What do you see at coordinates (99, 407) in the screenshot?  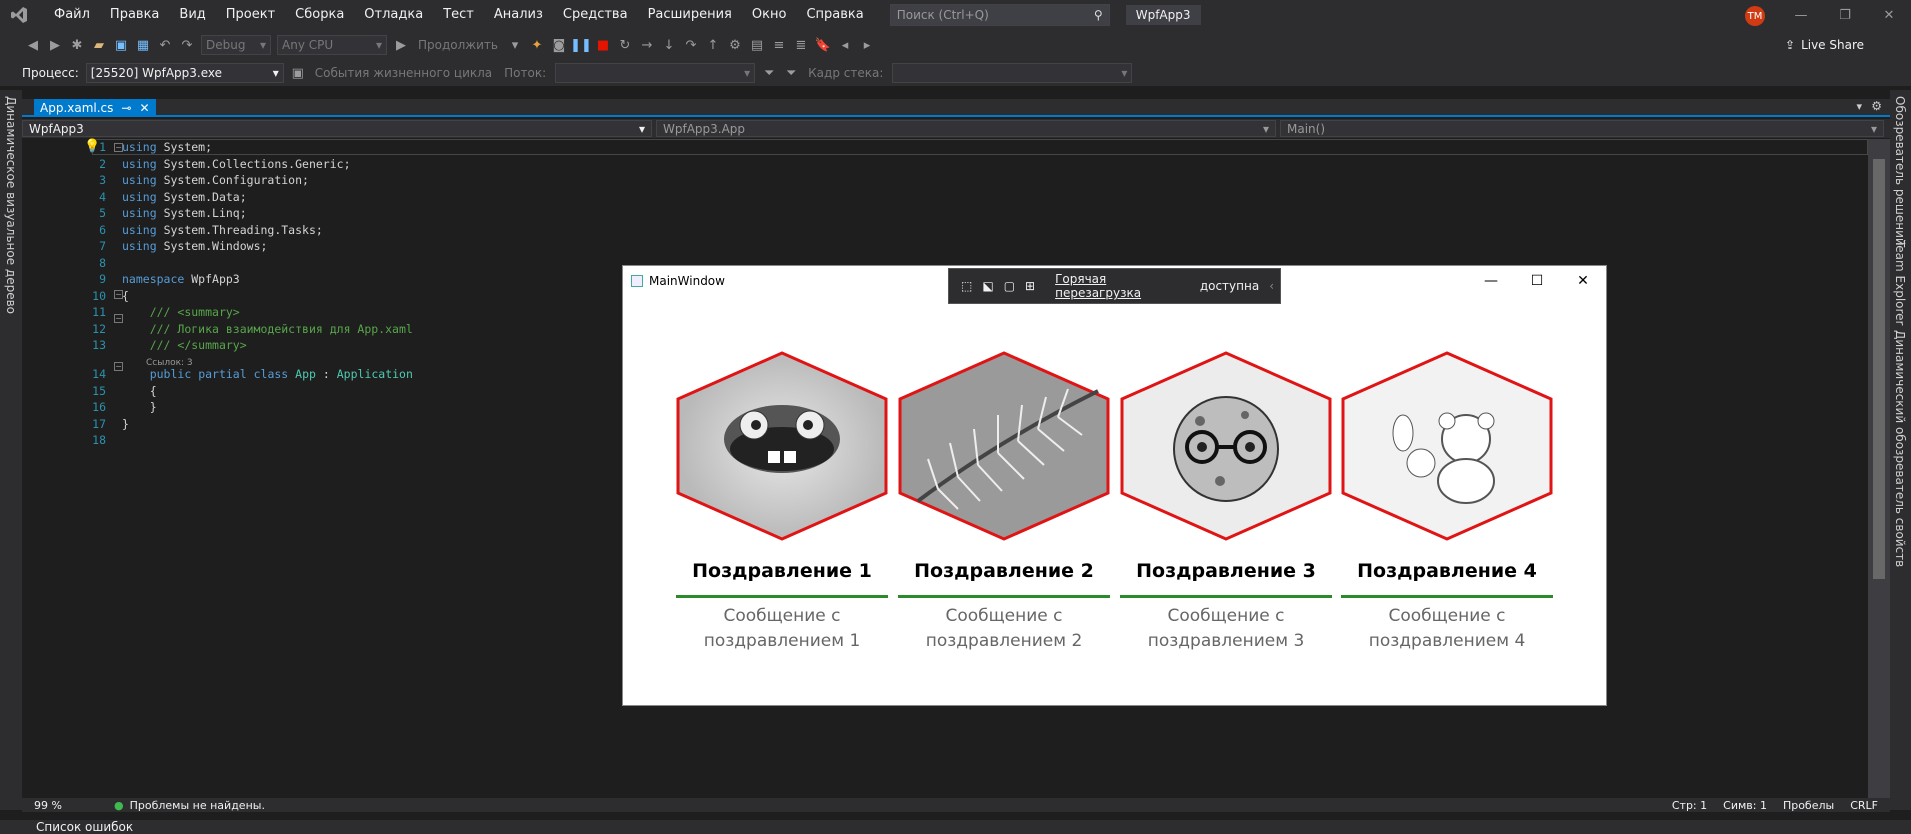 I see `line-number: 16` at bounding box center [99, 407].